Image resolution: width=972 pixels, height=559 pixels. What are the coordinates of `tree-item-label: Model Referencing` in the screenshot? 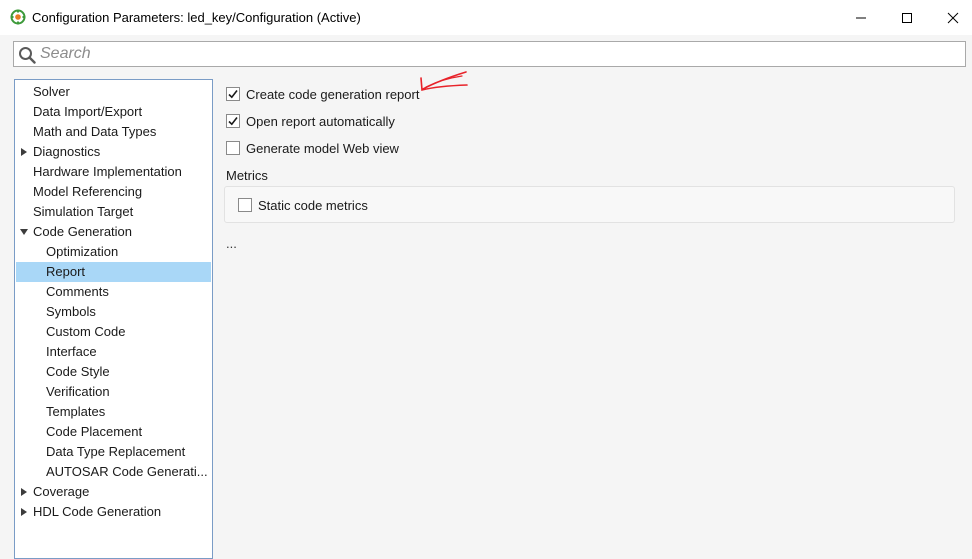 It's located at (88, 191).